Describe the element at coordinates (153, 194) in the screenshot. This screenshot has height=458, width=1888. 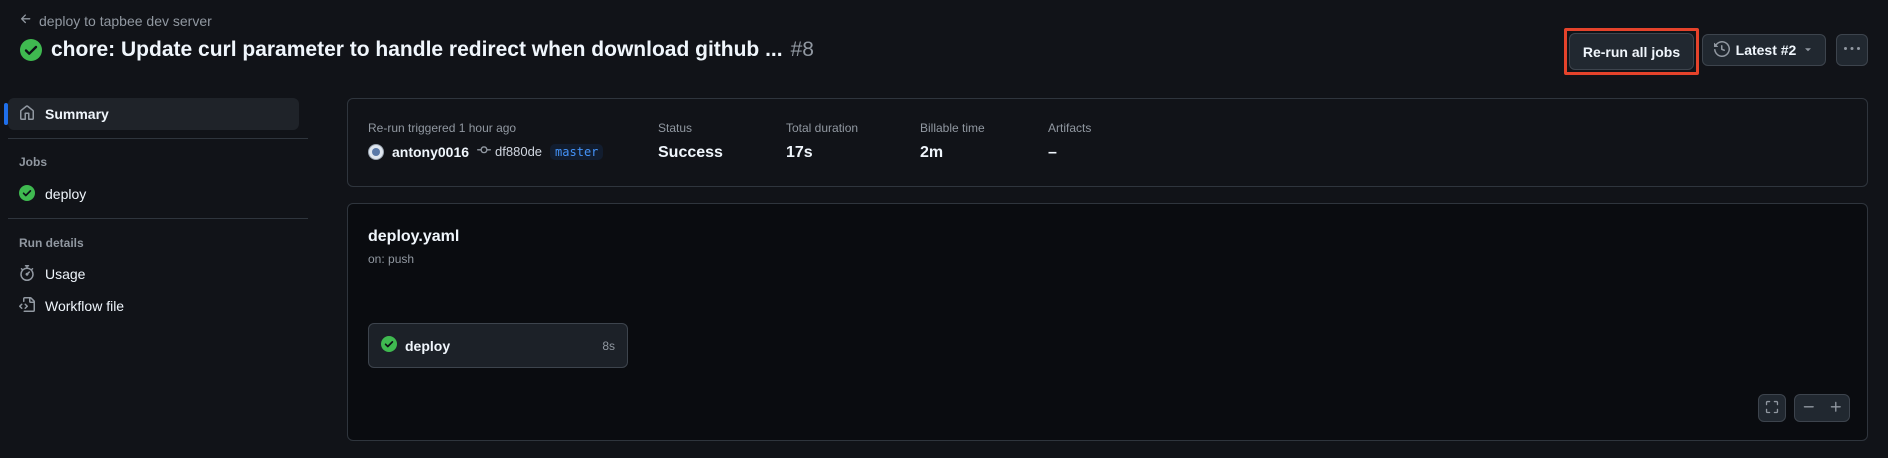
I see `sidebar-item-deploy: deploy` at that location.